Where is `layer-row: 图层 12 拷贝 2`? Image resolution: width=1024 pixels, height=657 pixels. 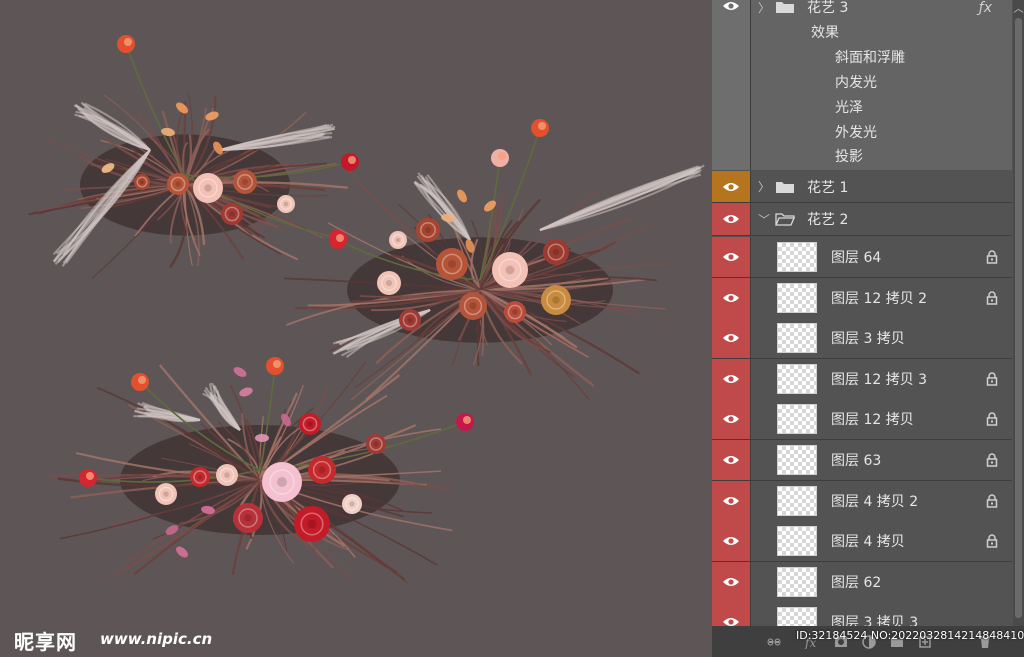 layer-row: 图层 12 拷贝 2 is located at coordinates (862, 298).